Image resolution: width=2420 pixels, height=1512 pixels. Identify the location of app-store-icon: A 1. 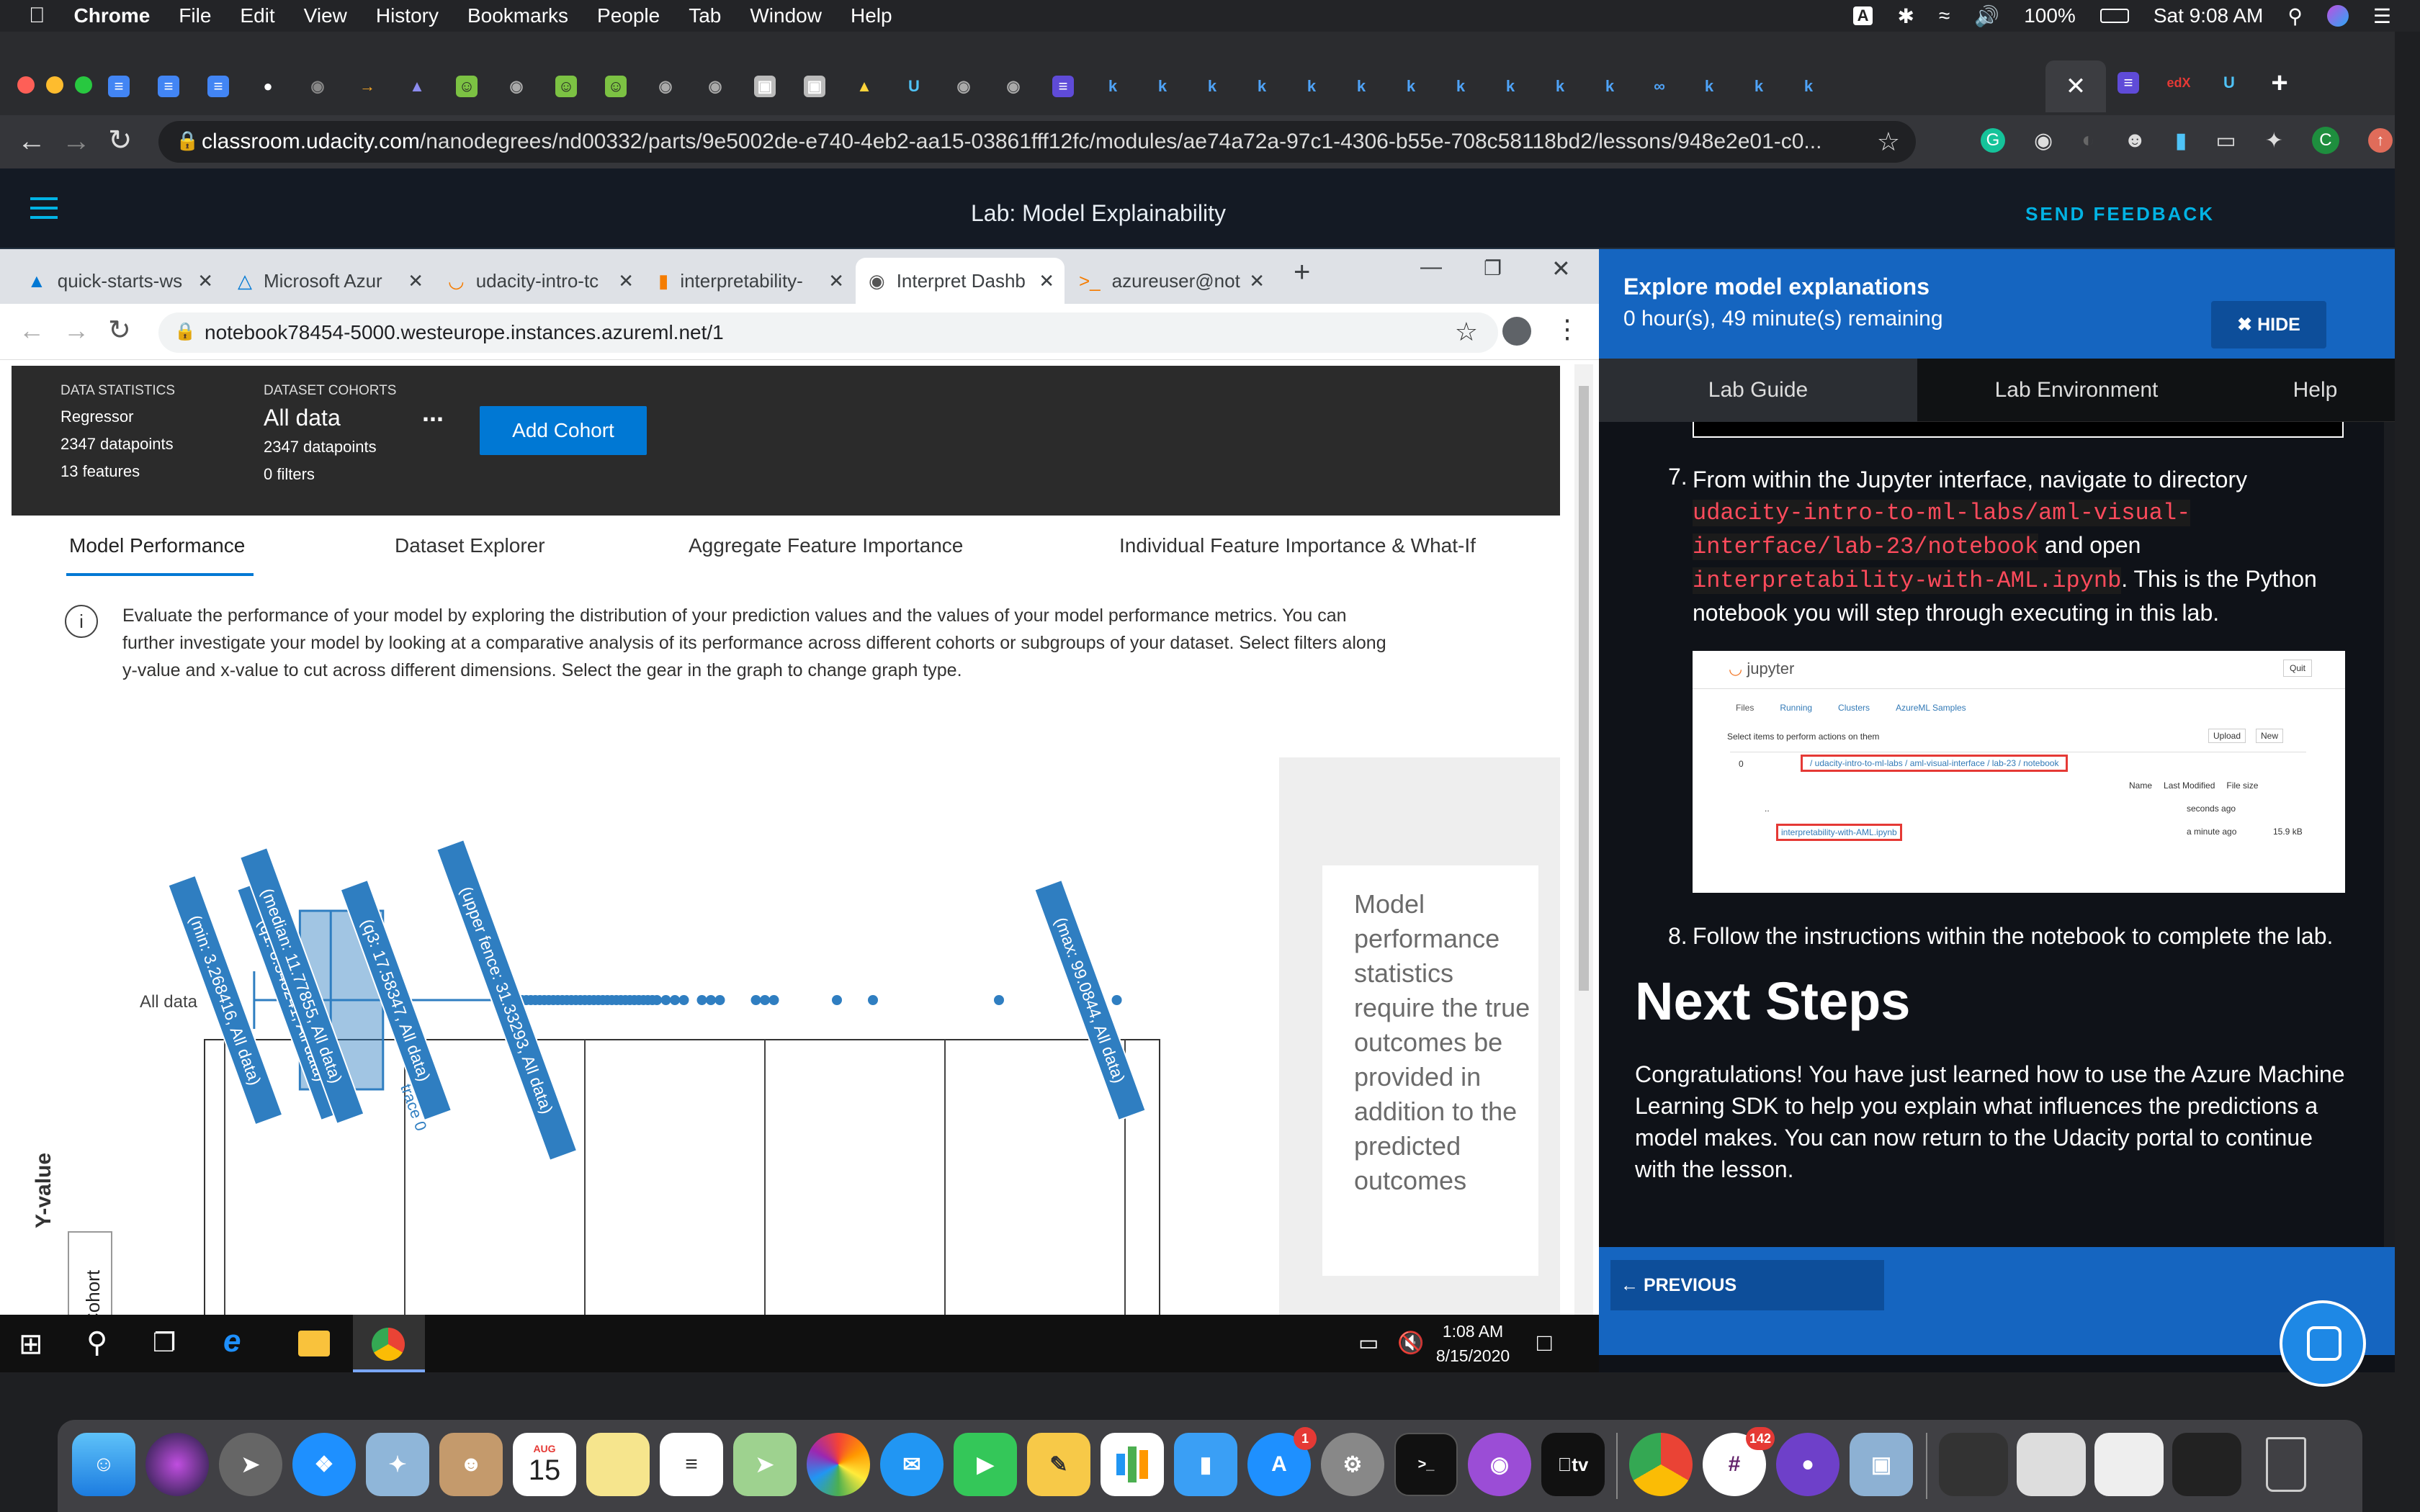
(1282, 1461).